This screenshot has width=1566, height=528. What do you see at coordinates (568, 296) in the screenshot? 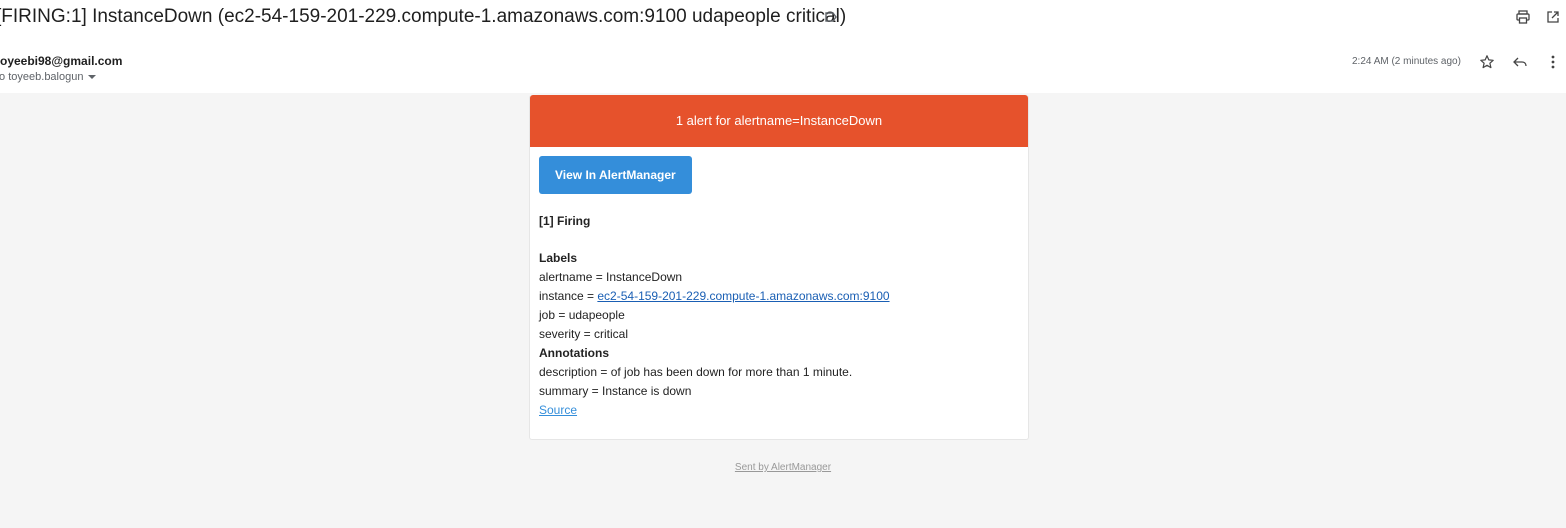
I see `label-instance-prefix: instance =` at bounding box center [568, 296].